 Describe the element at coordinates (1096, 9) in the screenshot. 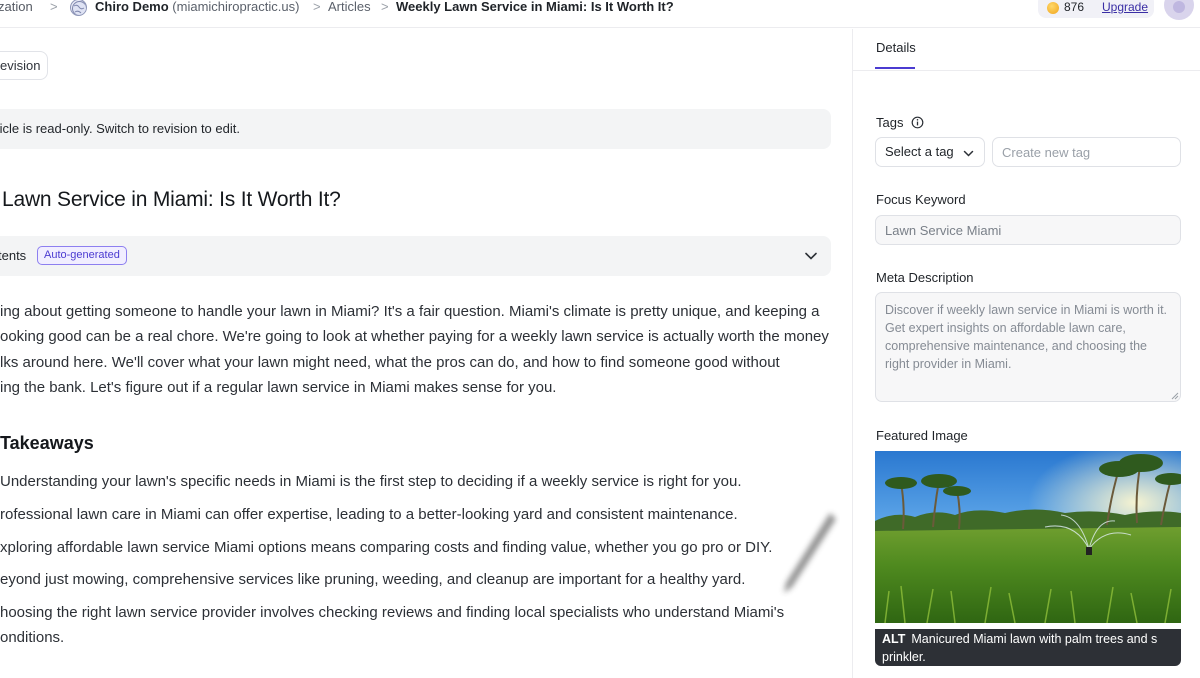

I see `credits-badge: 876 Upgrade` at that location.